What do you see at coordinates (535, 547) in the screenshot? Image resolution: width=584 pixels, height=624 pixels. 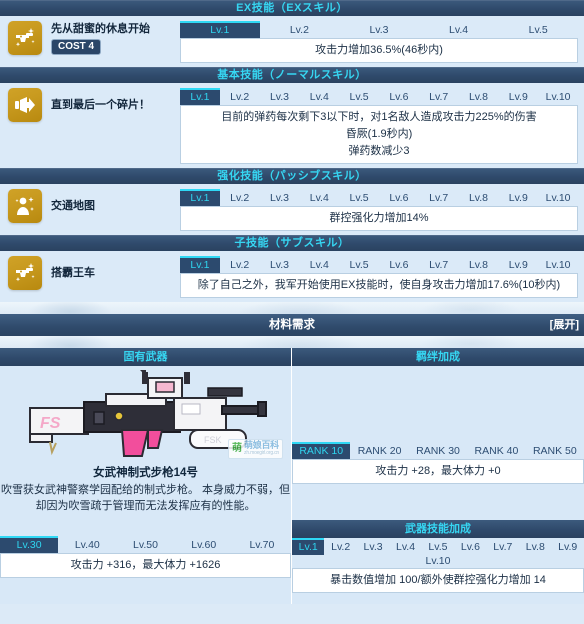 I see `weapon-skill-tab-8: Lv.8` at bounding box center [535, 547].